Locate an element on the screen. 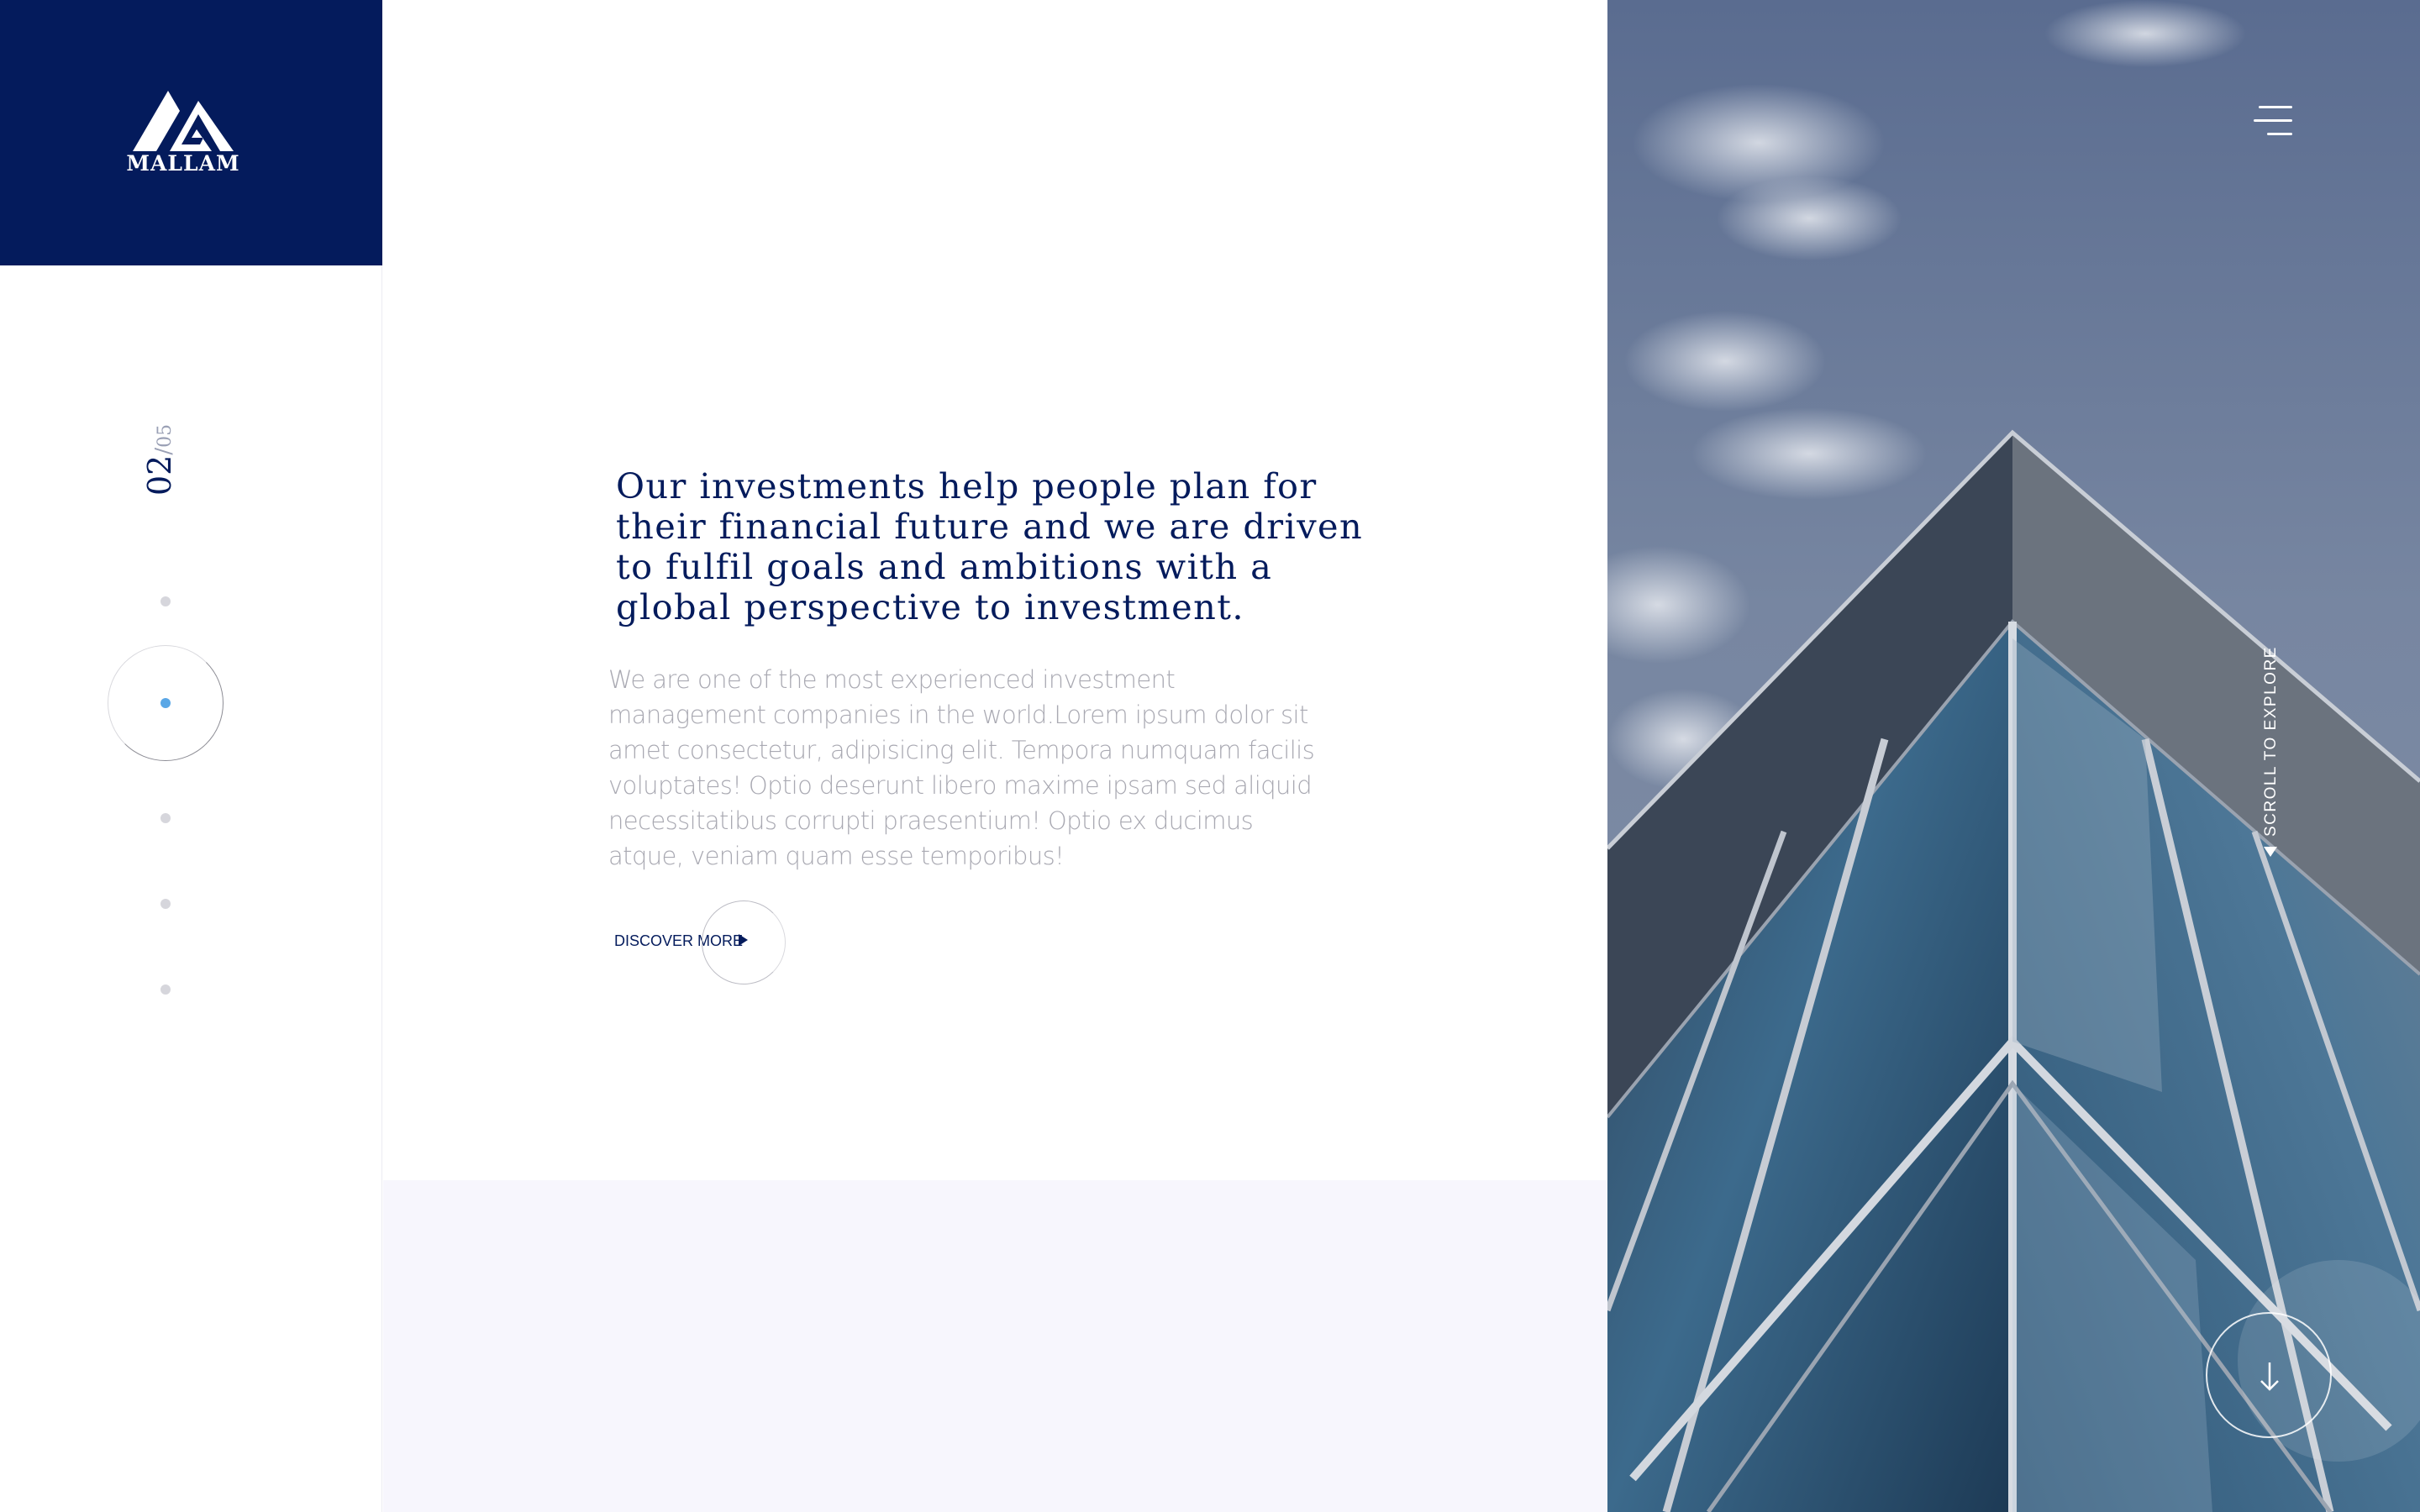  slide-counter-total: 05 is located at coordinates (165, 435).